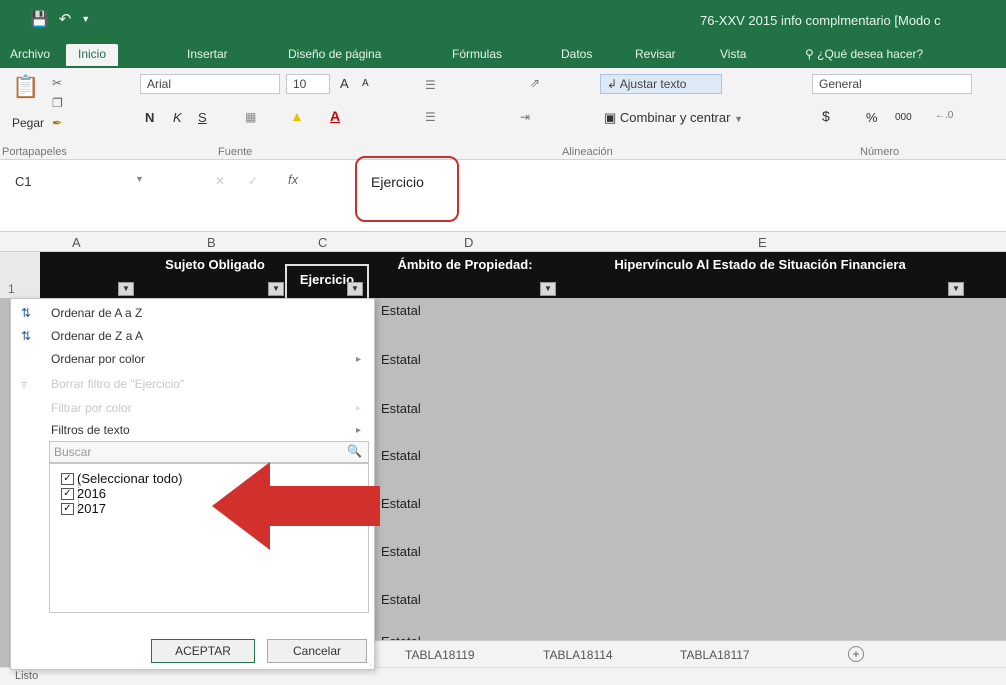 Image resolution: width=1006 pixels, height=685 pixels. Describe the element at coordinates (20, 275) in the screenshot. I see `row-header-1: 1` at that location.